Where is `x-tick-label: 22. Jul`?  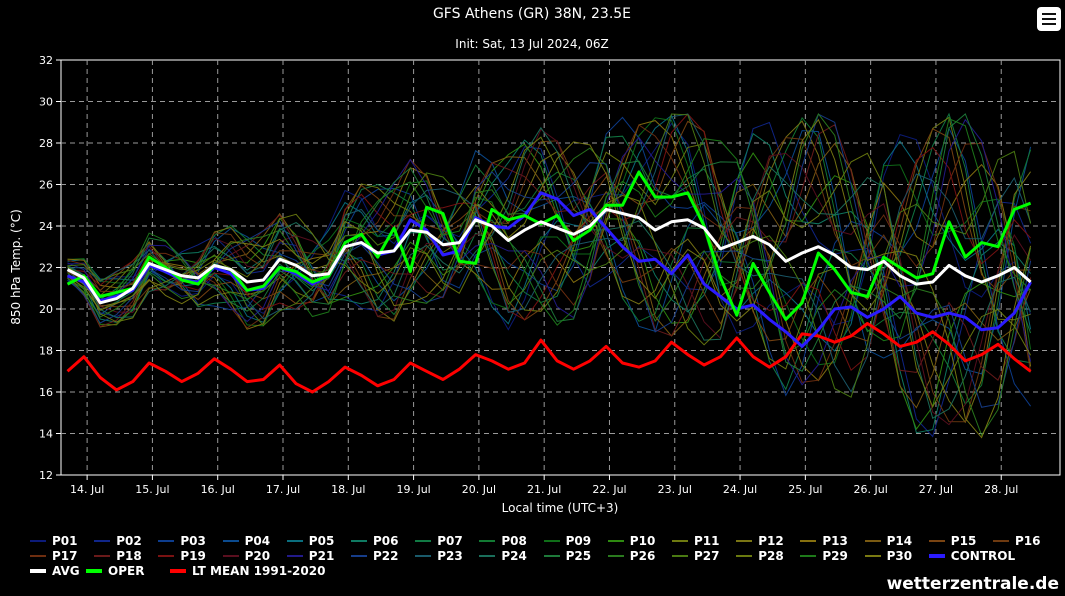
x-tick-label: 22. Jul is located at coordinates (609, 489).